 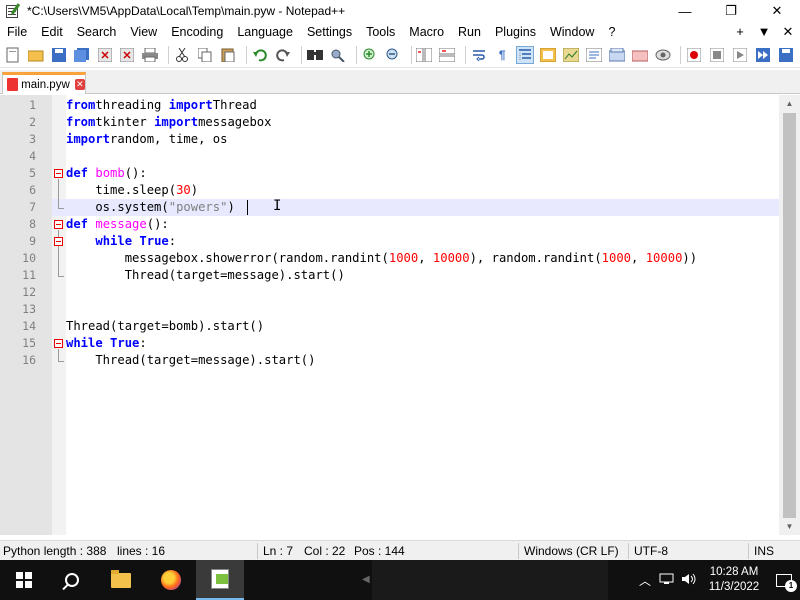 I want to click on code-line: importrandom, time, os, so click(x=422, y=139).